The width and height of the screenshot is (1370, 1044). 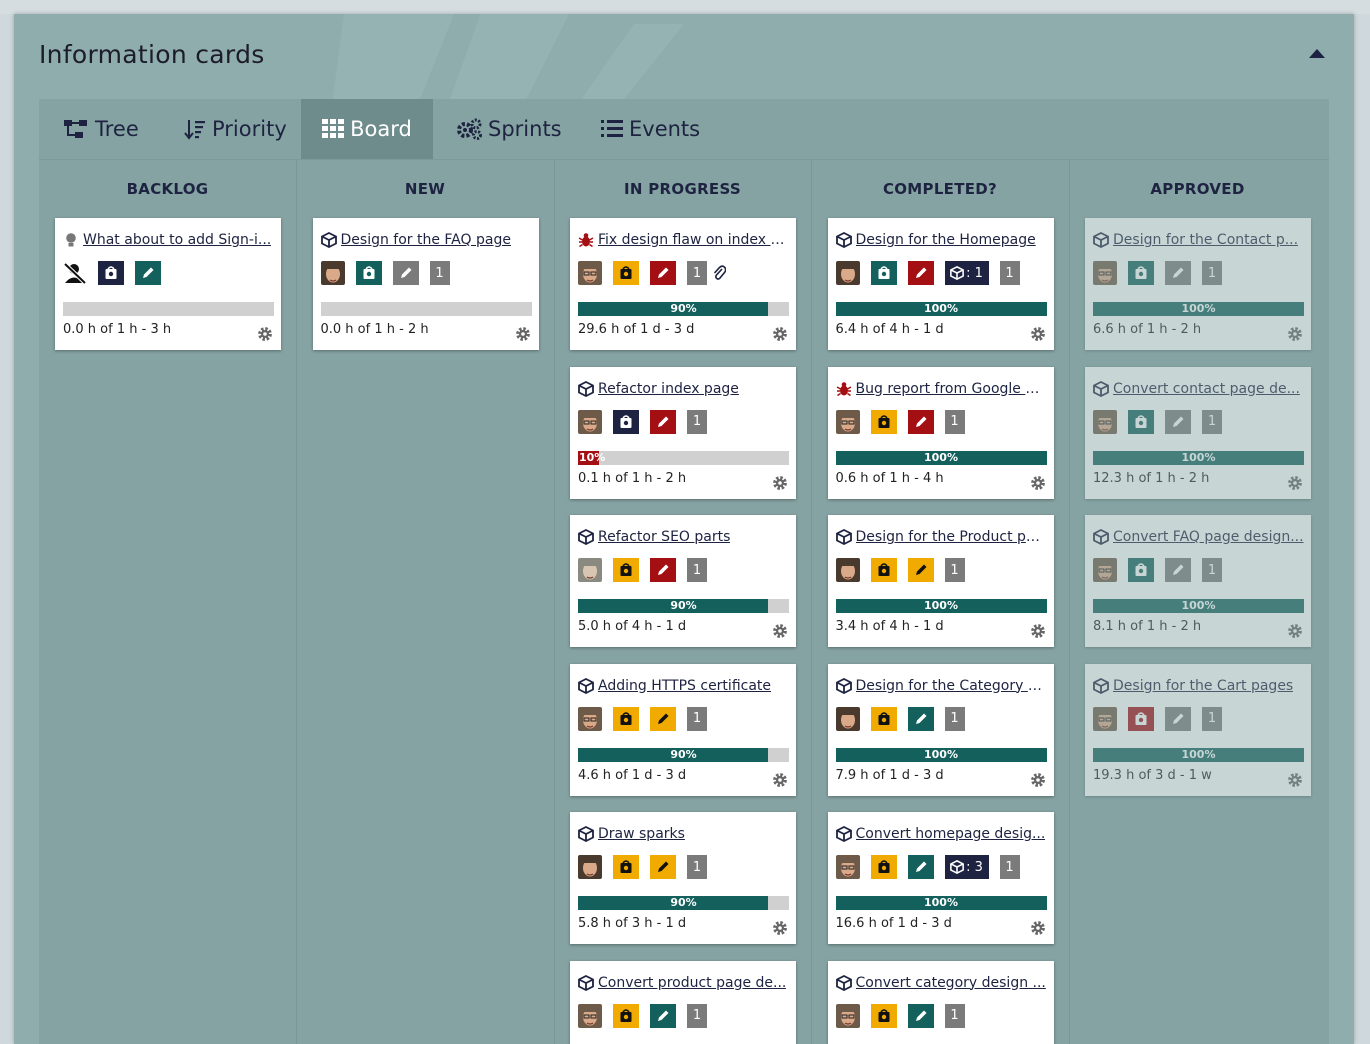 What do you see at coordinates (235, 129) in the screenshot?
I see `tab-priority: Priority` at bounding box center [235, 129].